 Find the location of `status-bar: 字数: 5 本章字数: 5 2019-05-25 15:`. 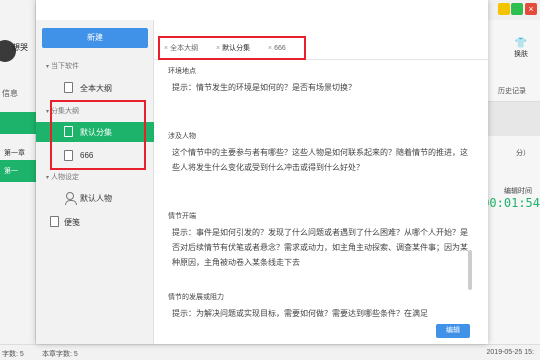

status-bar: 字数: 5 本章字数: 5 2019-05-25 15: is located at coordinates (270, 352).